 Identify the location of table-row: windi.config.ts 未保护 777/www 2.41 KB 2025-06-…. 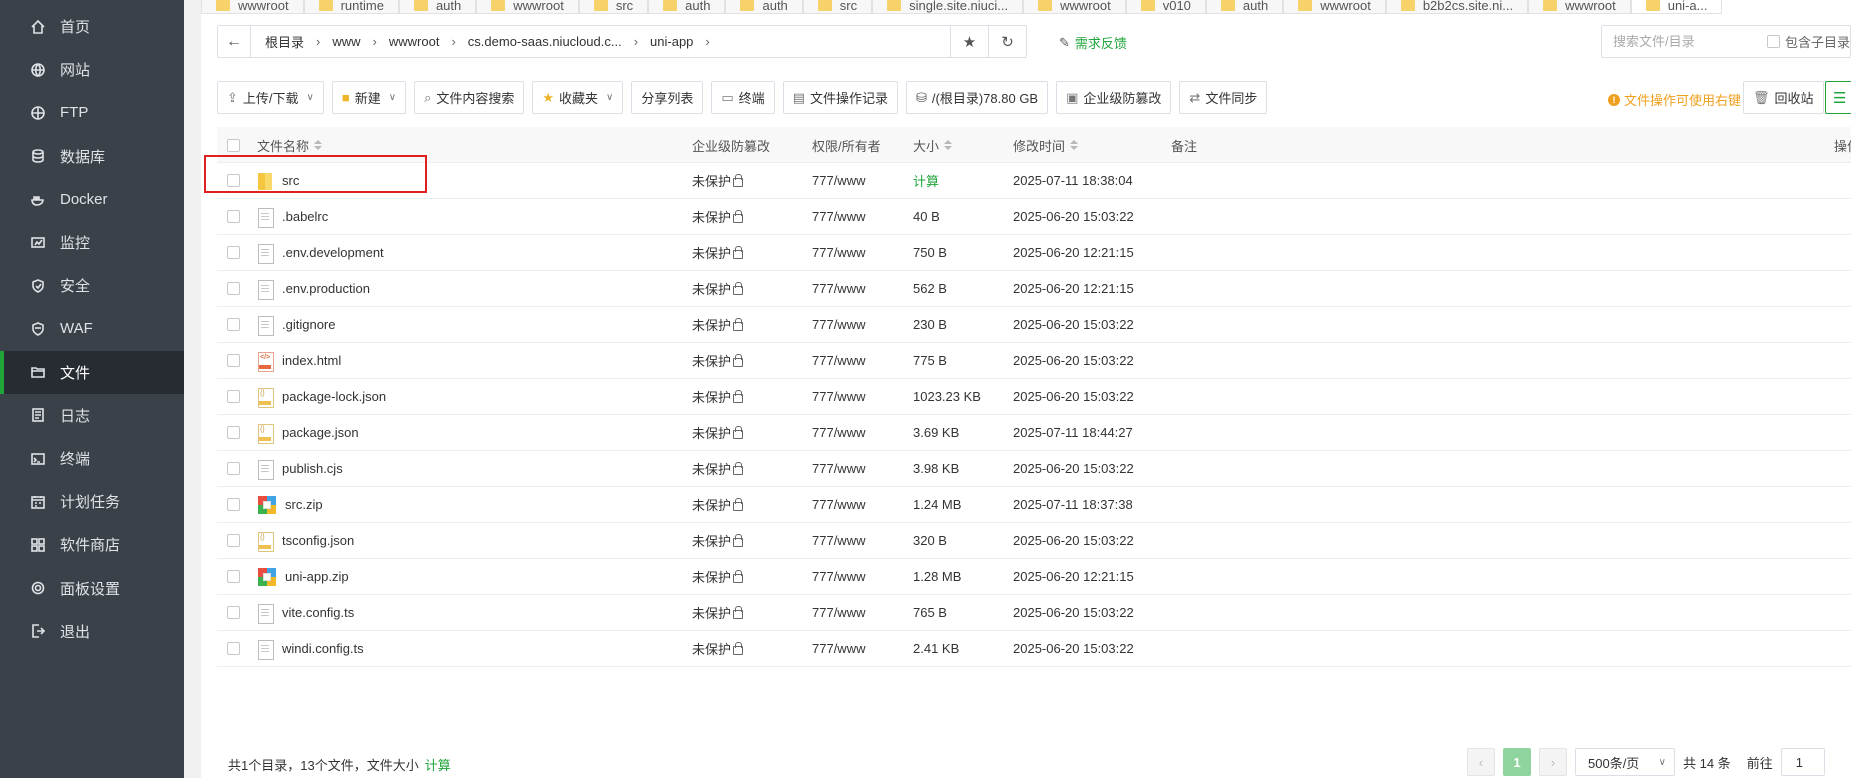
(1034, 649).